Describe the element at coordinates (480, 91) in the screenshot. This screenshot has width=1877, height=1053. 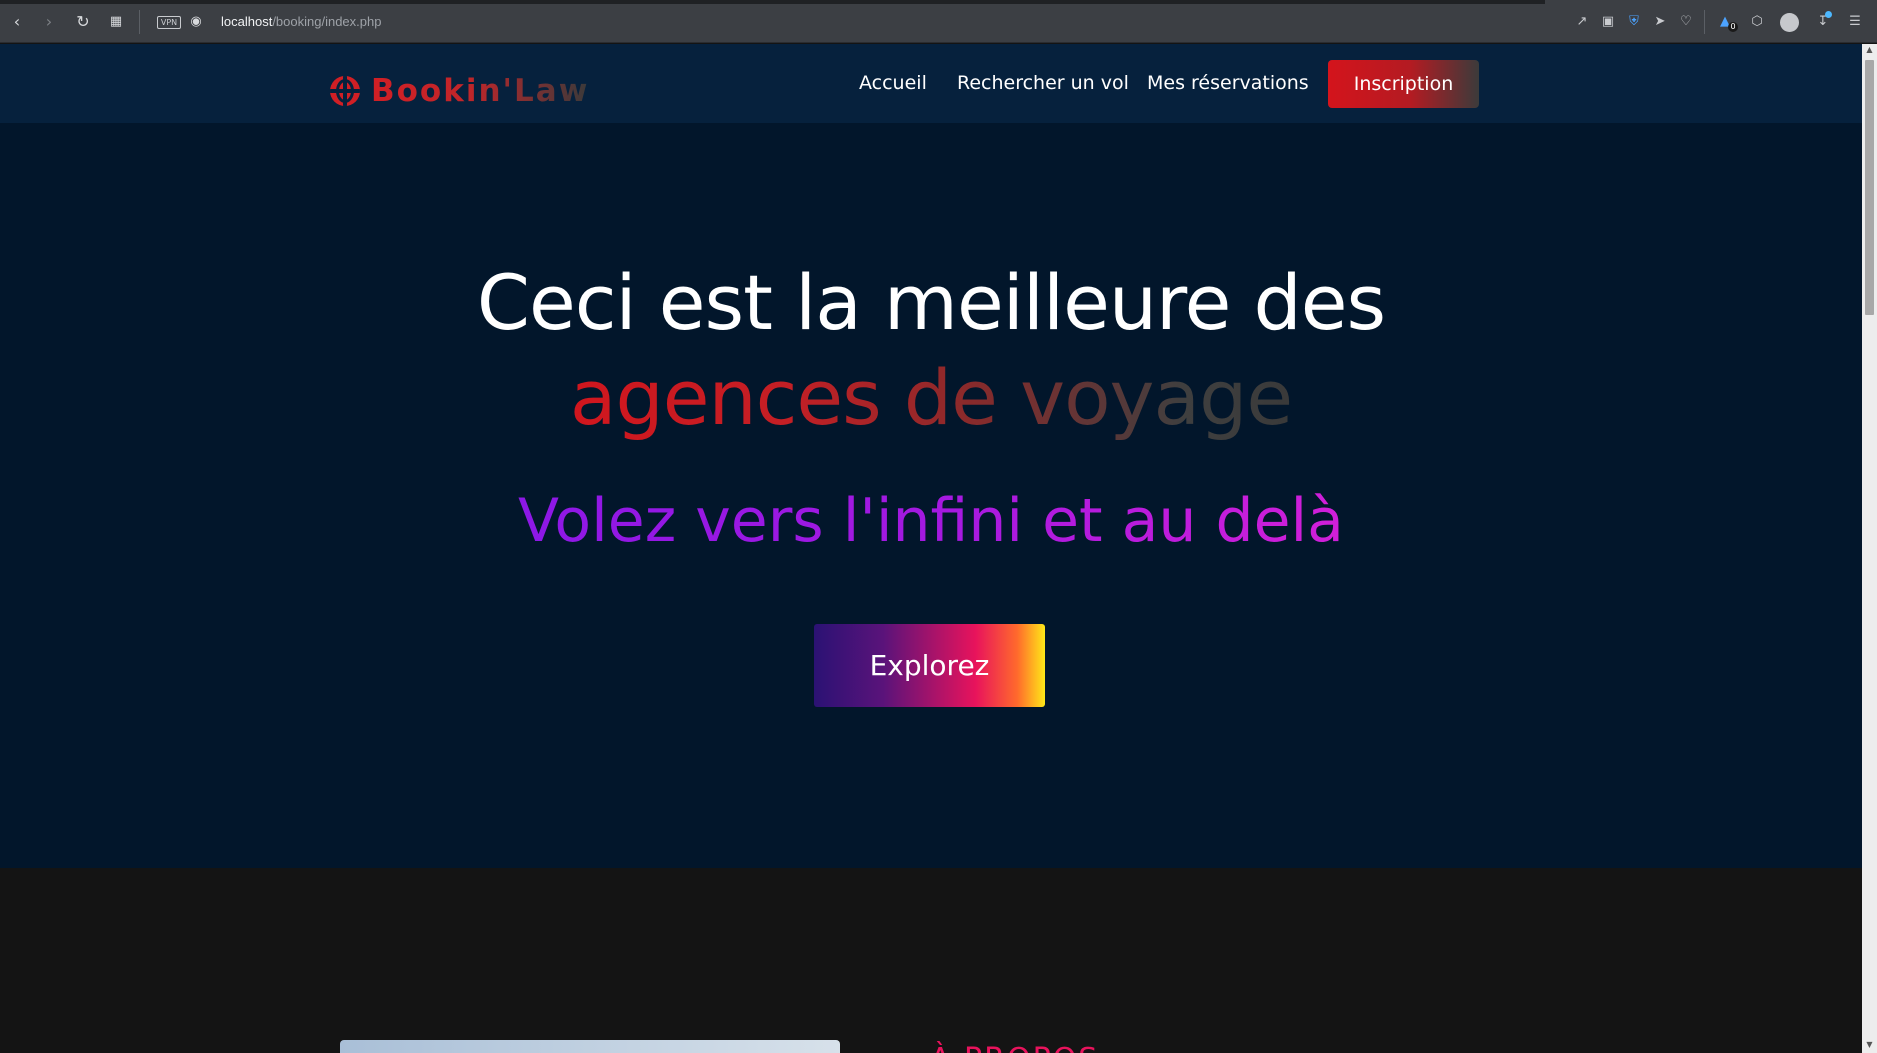
I see `brand-name: Bookin'Law` at that location.